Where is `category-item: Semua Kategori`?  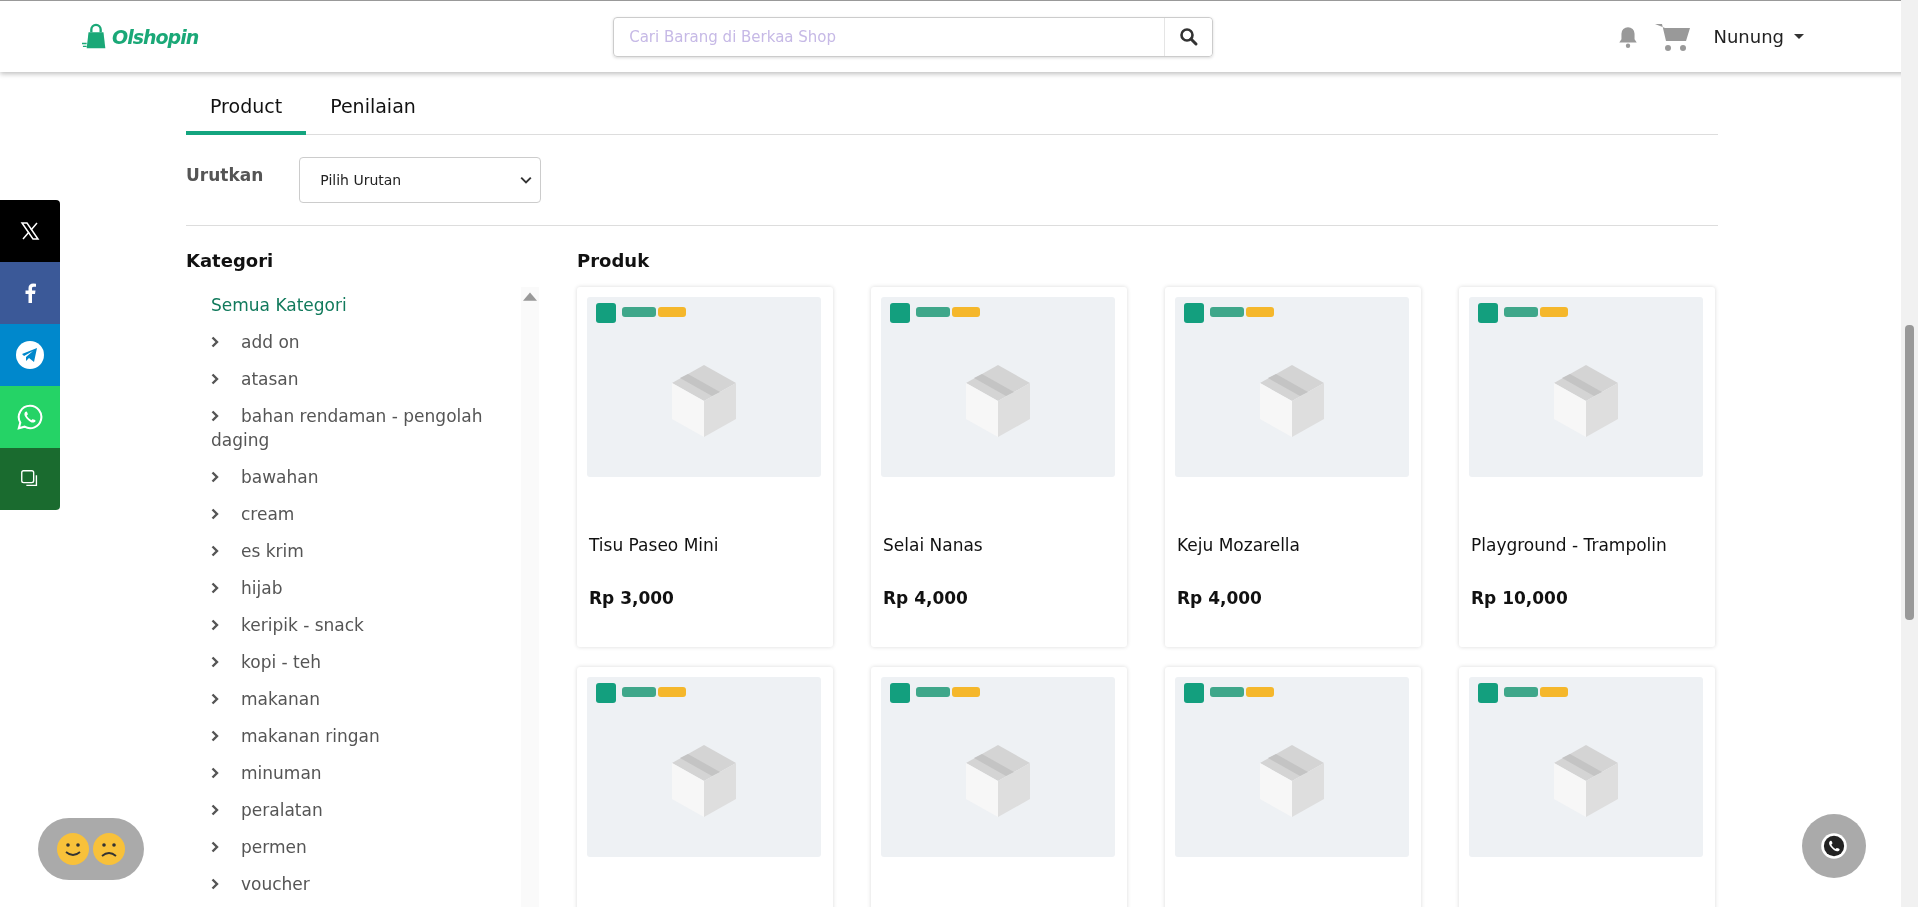
category-item: Semua Kategori is located at coordinates (366, 305).